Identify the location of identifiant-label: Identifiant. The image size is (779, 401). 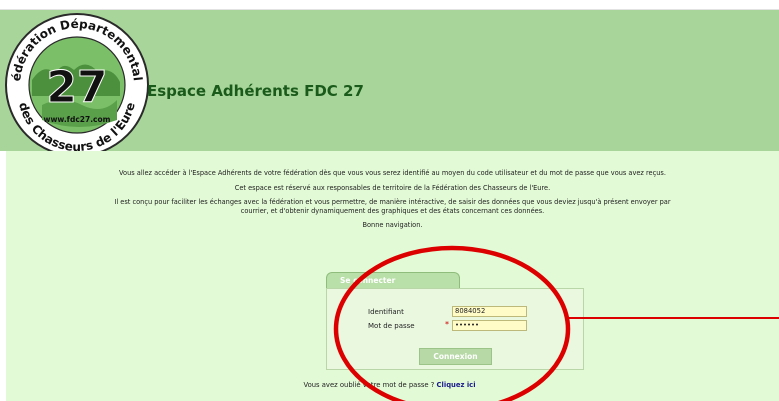
(386, 312).